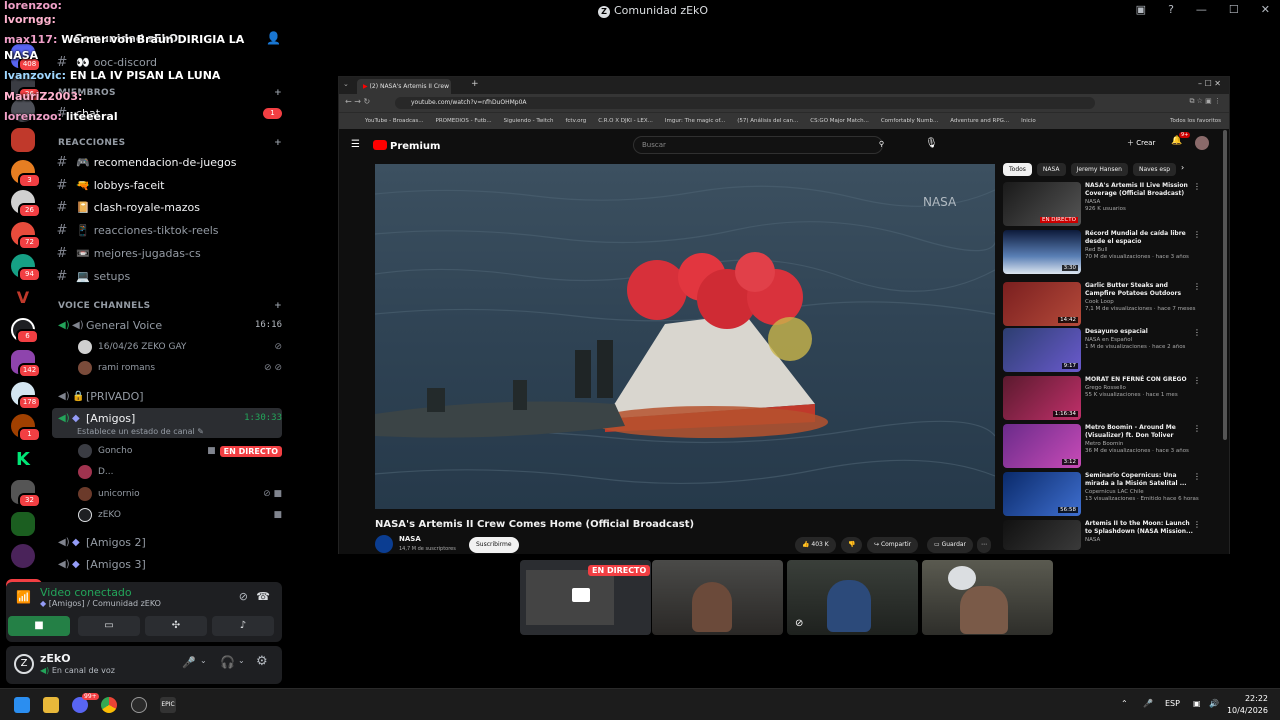 Image resolution: width=1280 pixels, height=720 pixels. What do you see at coordinates (881, 144) in the screenshot?
I see `search-icon: ⚲` at bounding box center [881, 144].